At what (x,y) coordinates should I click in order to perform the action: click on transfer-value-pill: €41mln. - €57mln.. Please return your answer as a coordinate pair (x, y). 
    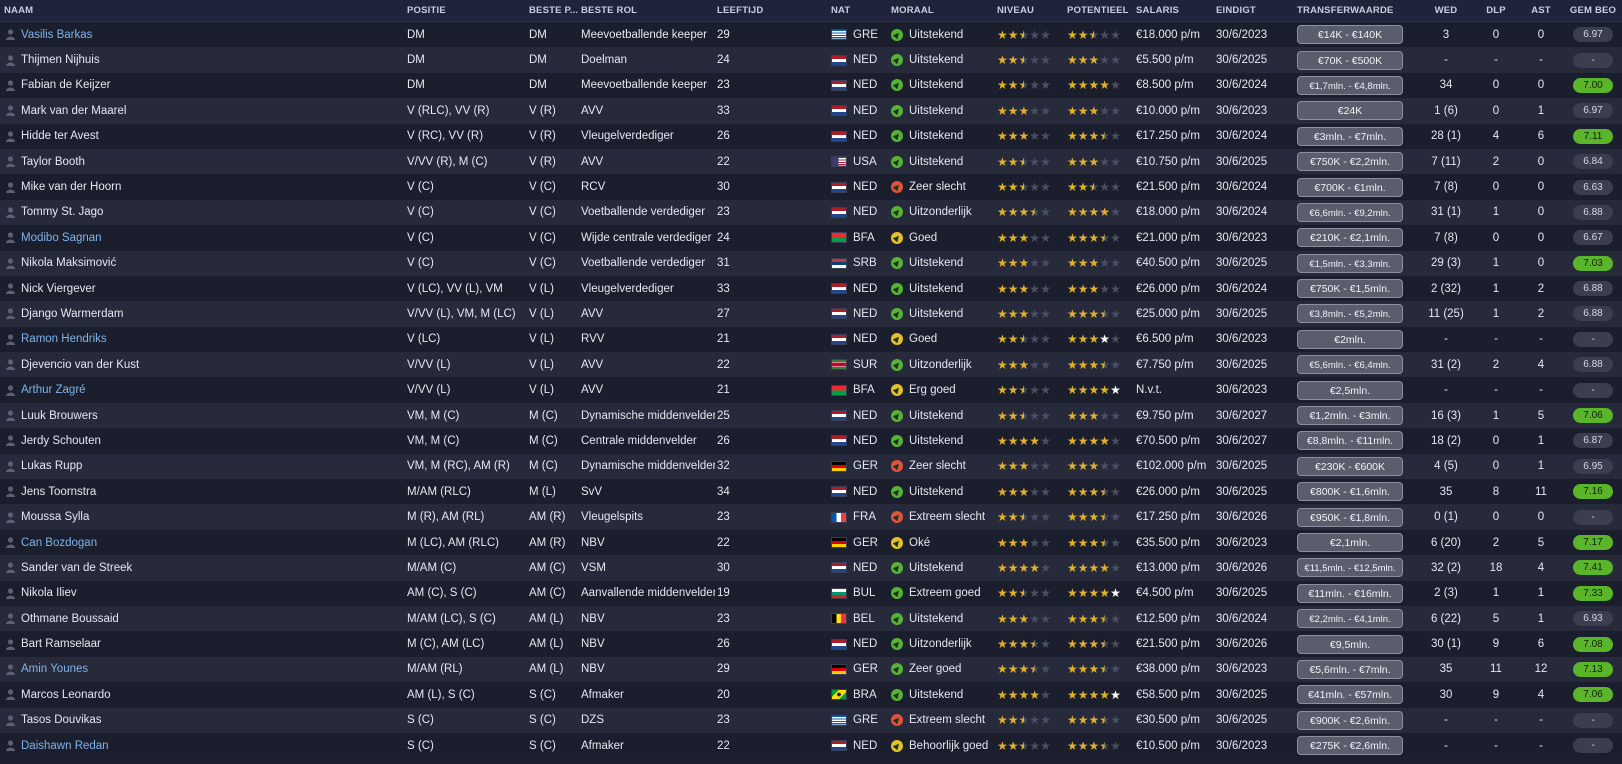
    Looking at the image, I should click on (1350, 695).